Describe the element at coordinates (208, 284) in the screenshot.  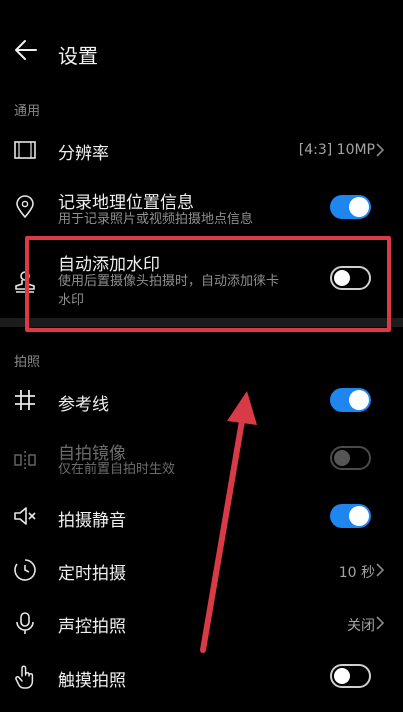
I see `annotation-highlight-box` at that location.